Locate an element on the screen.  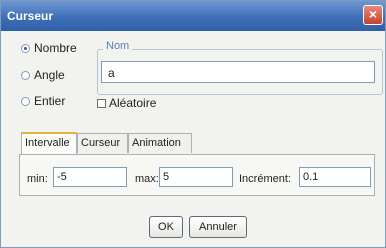
tab-intervalle: Intervalle is located at coordinates (49, 143).